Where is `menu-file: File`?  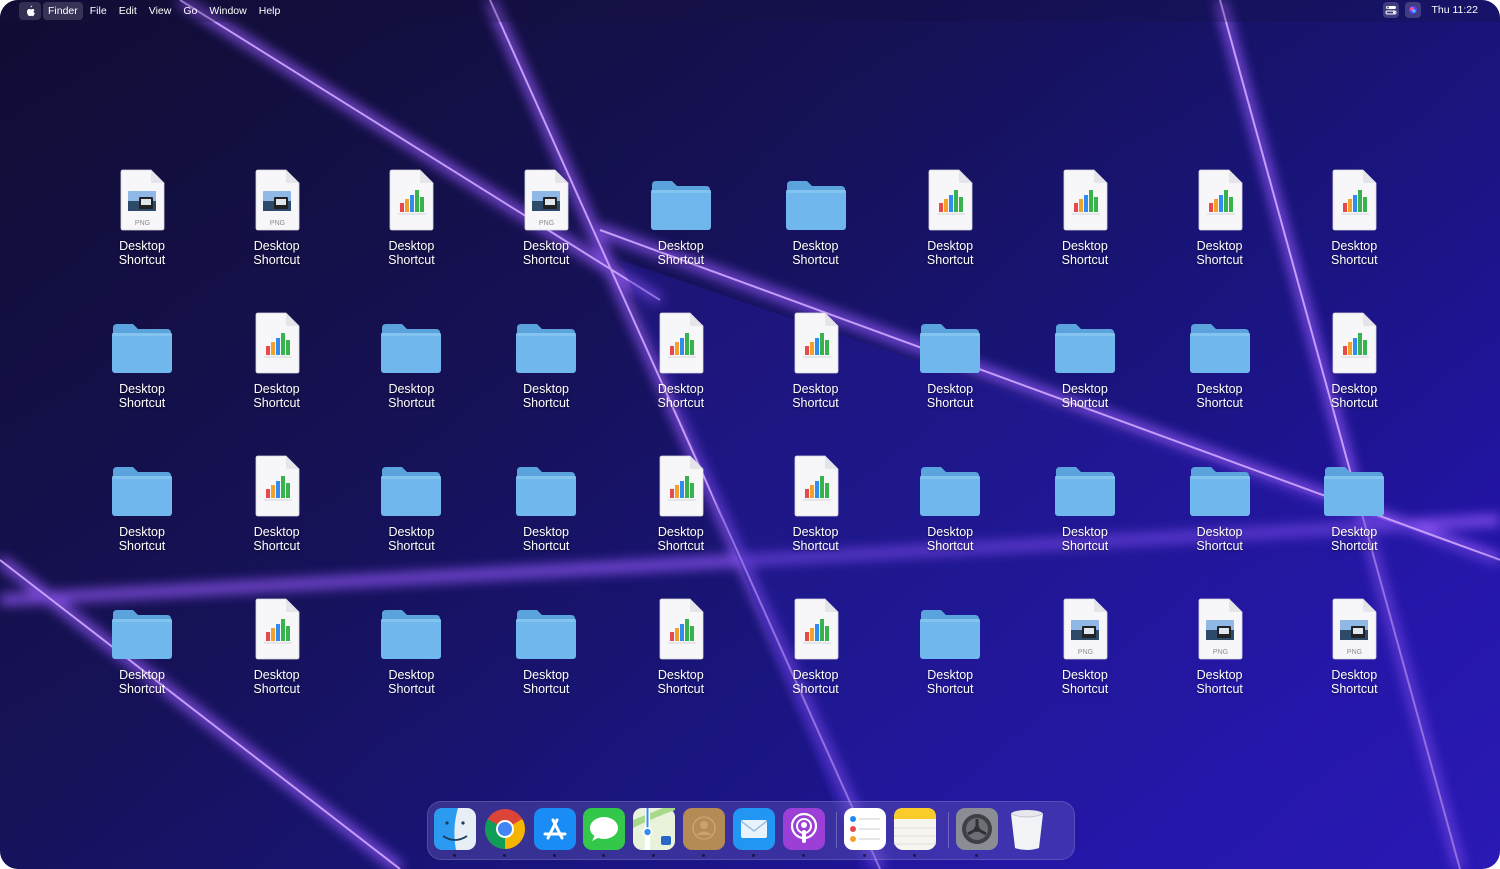
menu-file: File is located at coordinates (98, 11).